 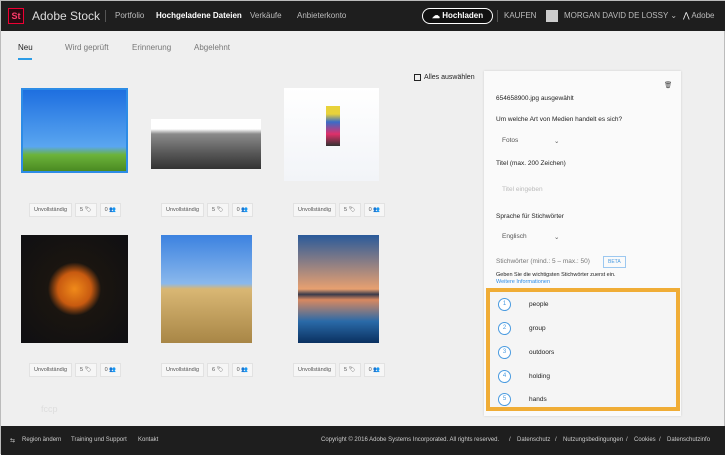 I want to click on avatar, so click(x=552, y=16).